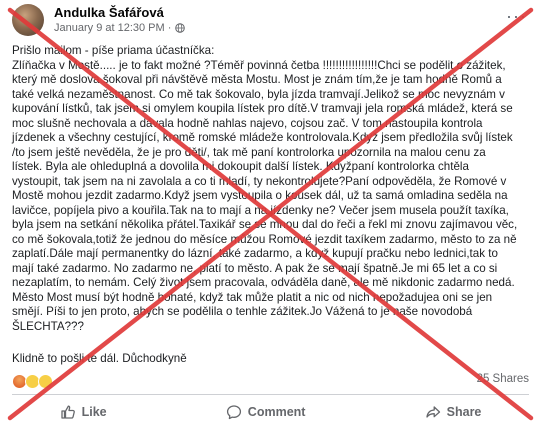  Describe the element at coordinates (233, 412) in the screenshot. I see `comment-icon` at that location.